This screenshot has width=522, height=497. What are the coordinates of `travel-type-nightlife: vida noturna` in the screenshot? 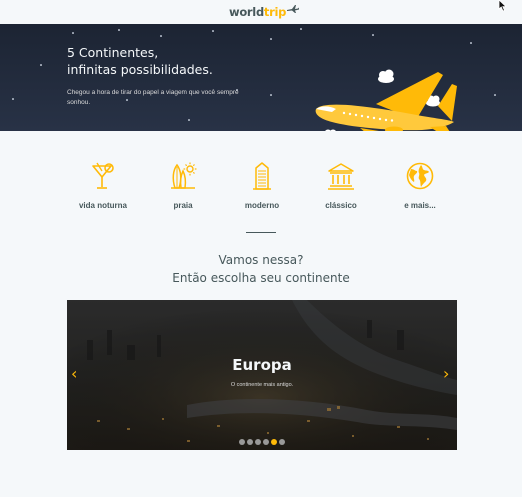 It's located at (103, 185).